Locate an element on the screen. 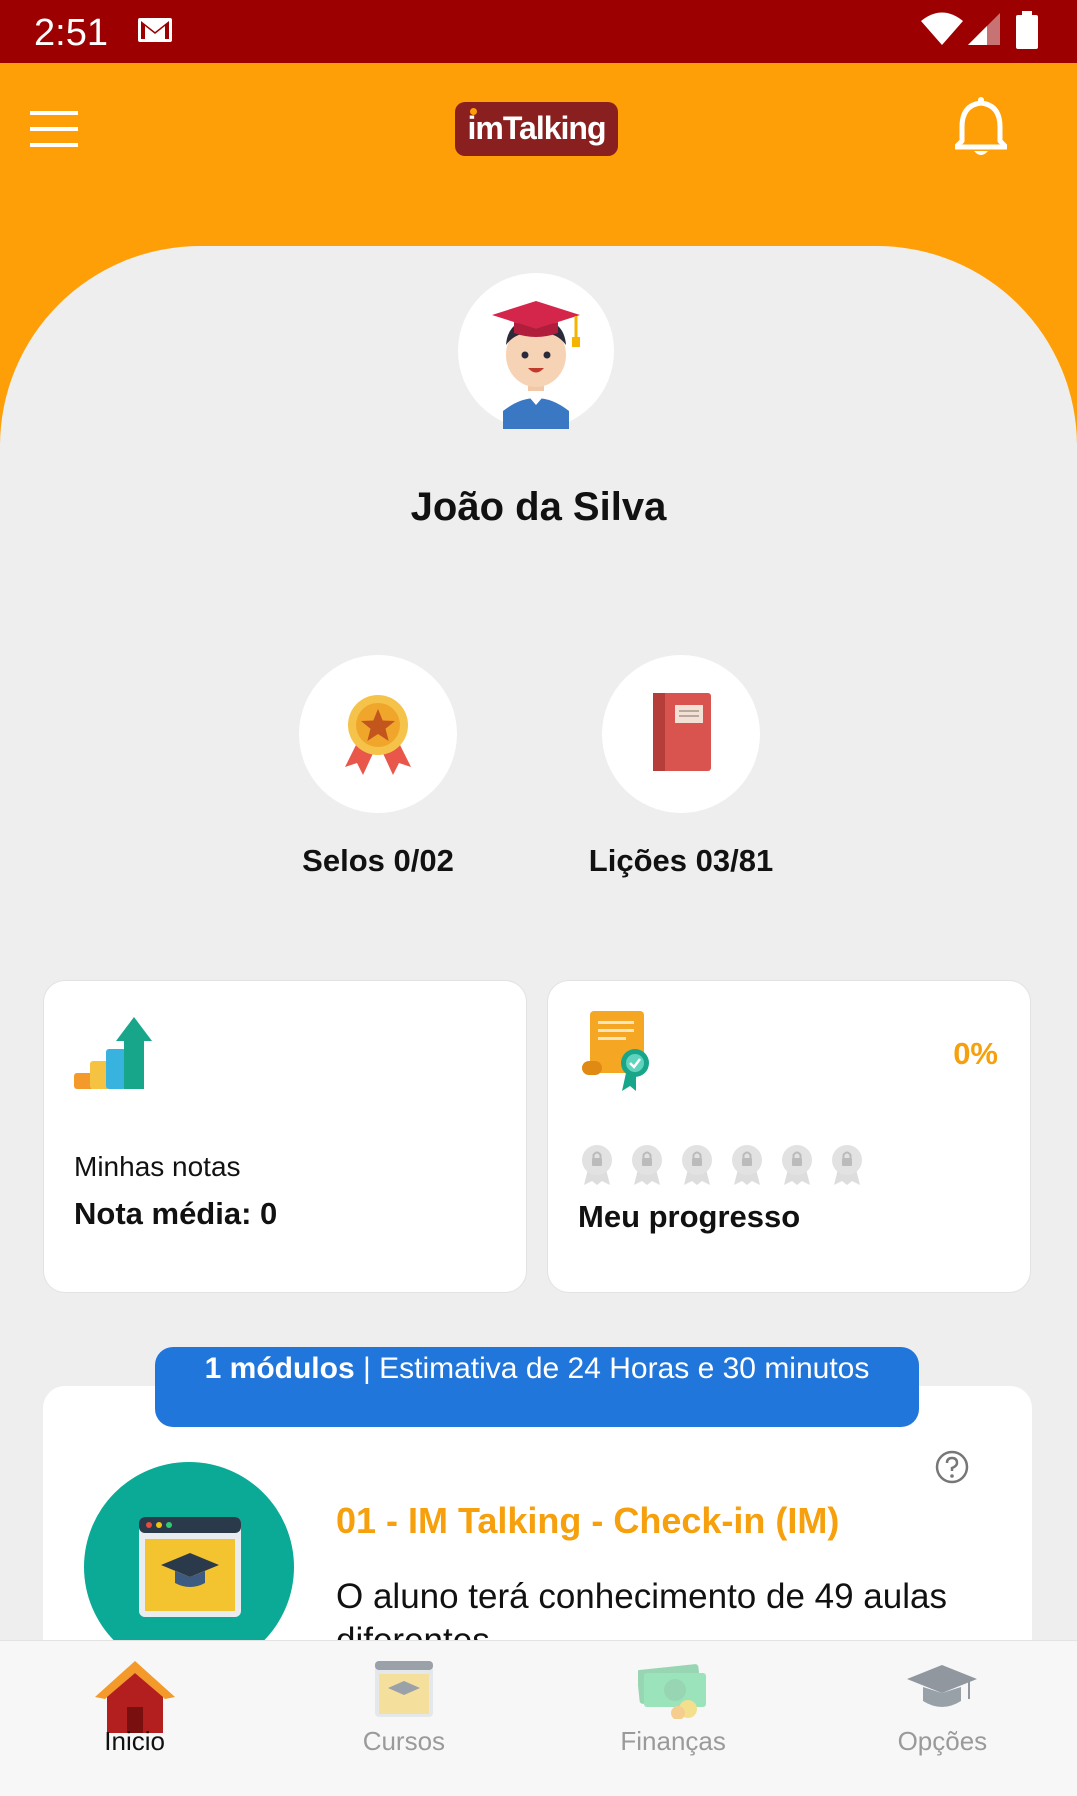  logo-text: imTalking is located at coordinates (537, 128).